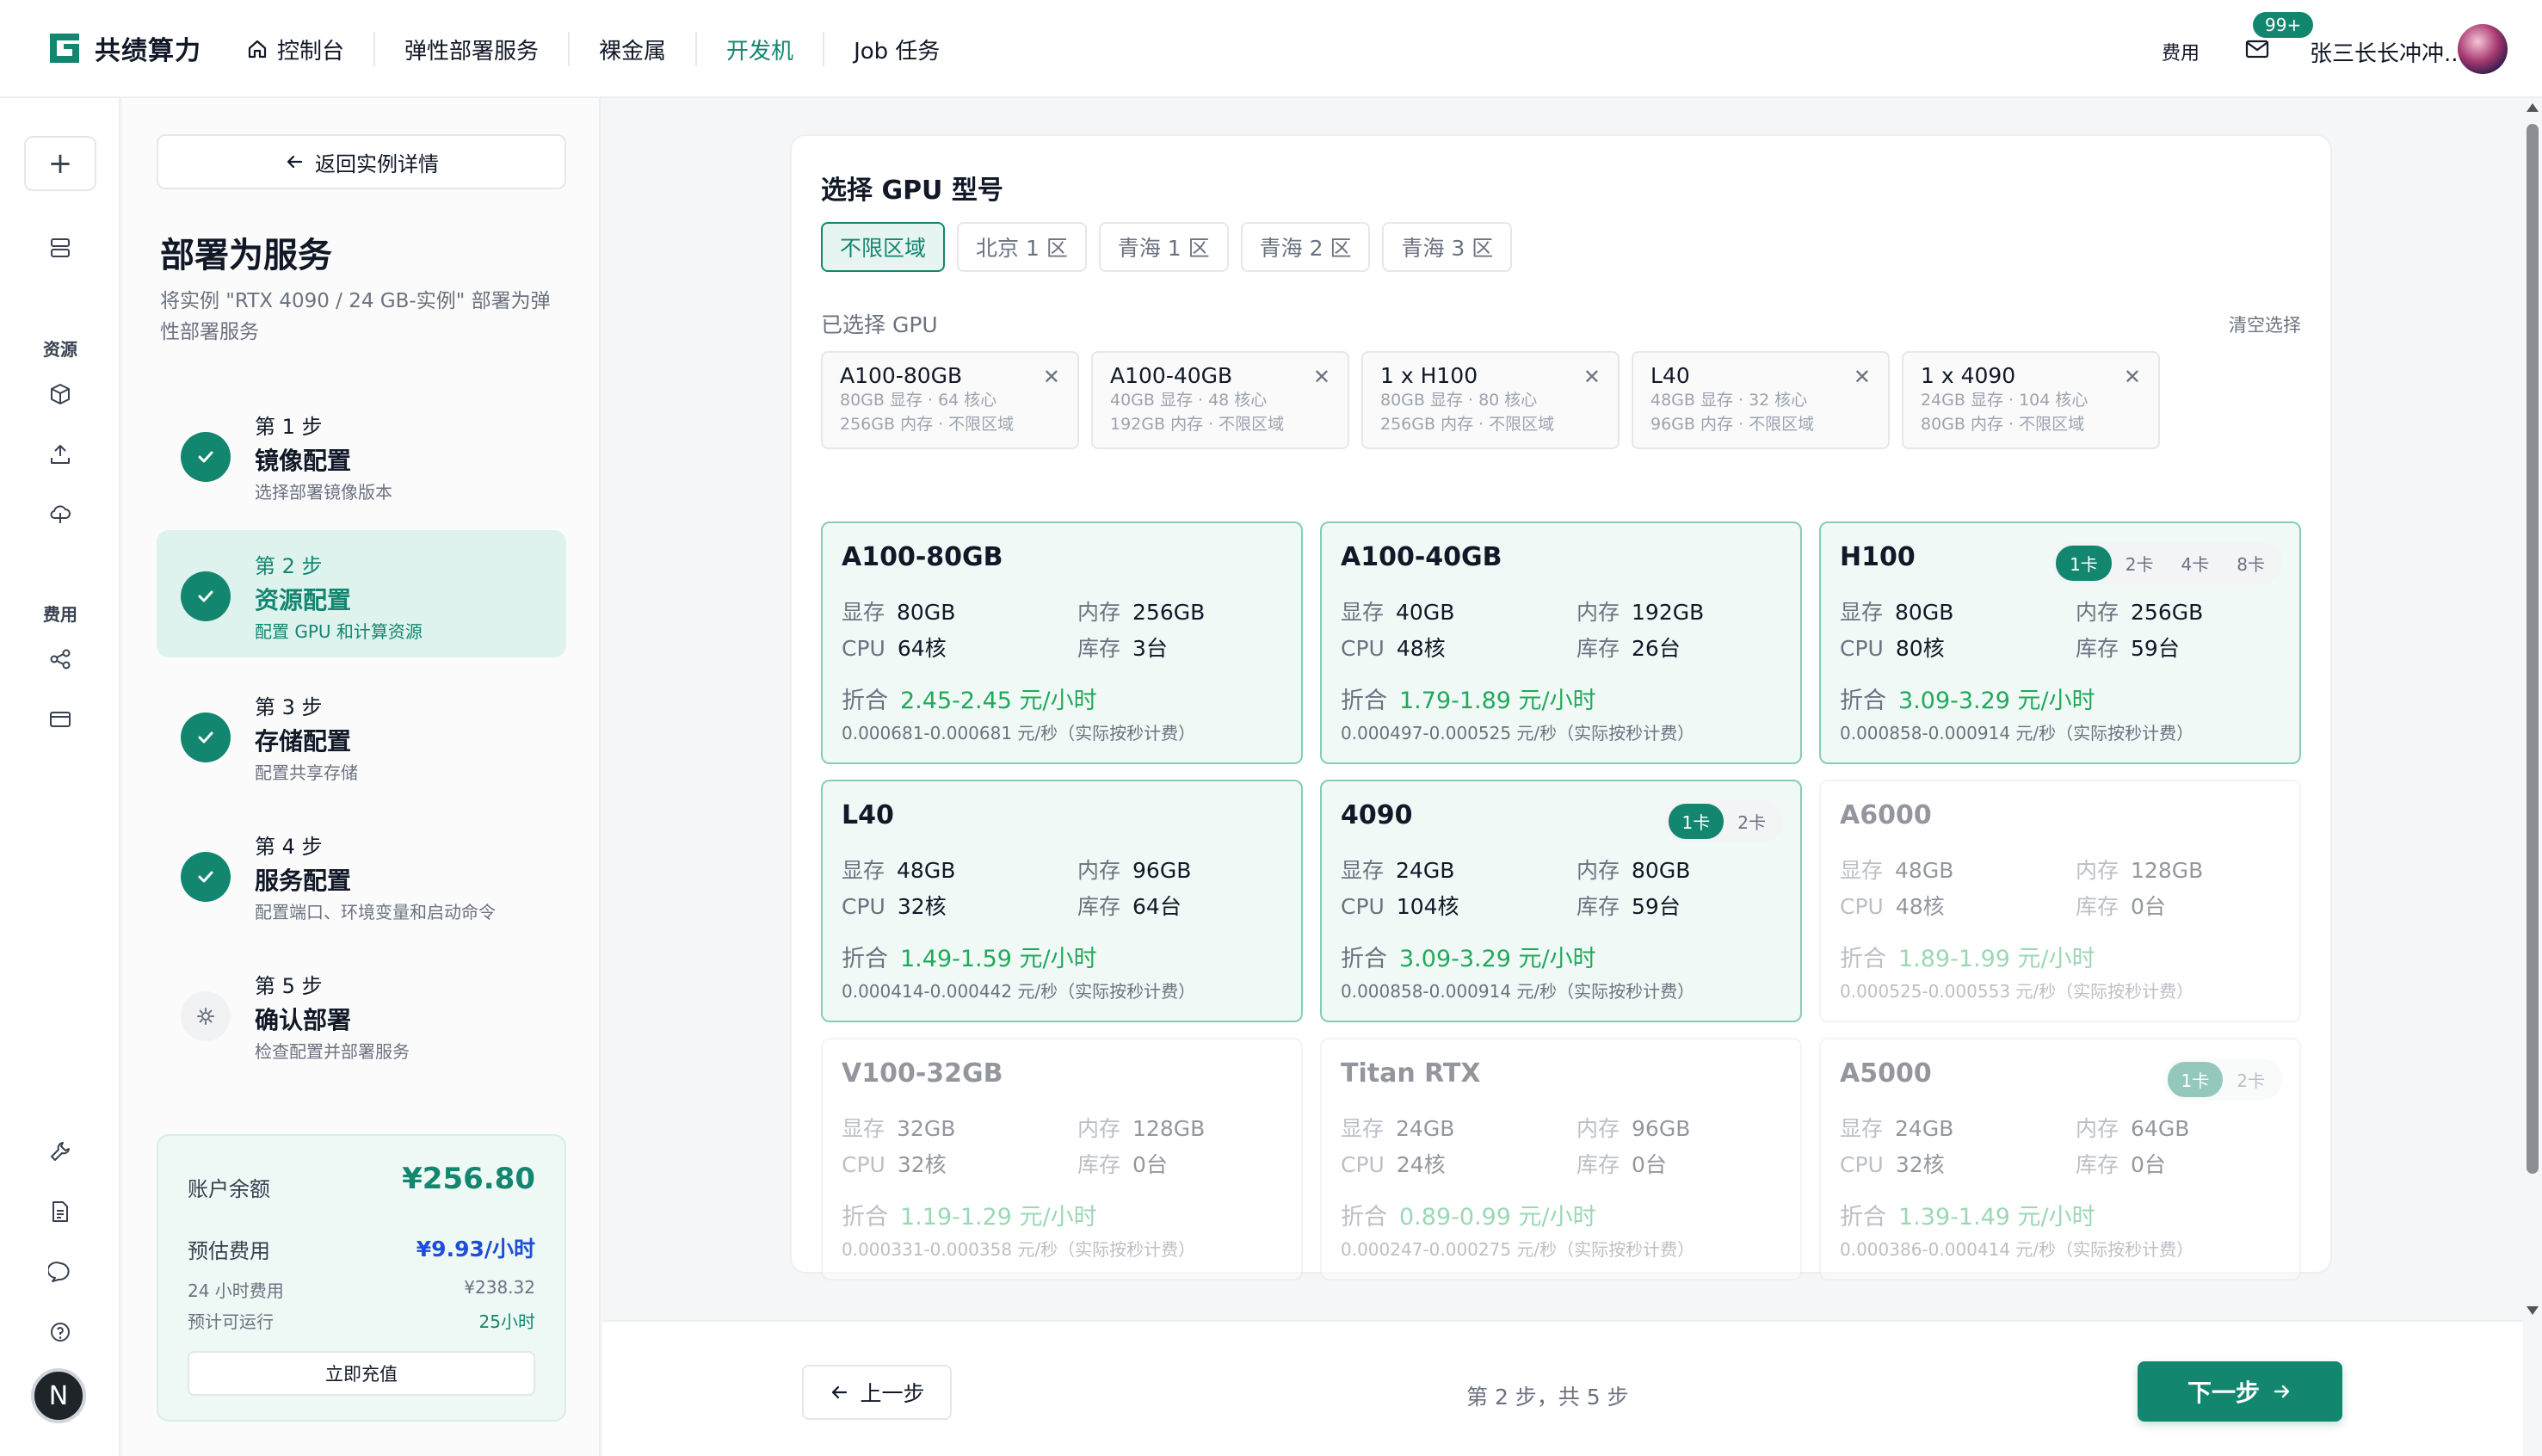  I want to click on brand-logo: 共绩算力, so click(123, 48).